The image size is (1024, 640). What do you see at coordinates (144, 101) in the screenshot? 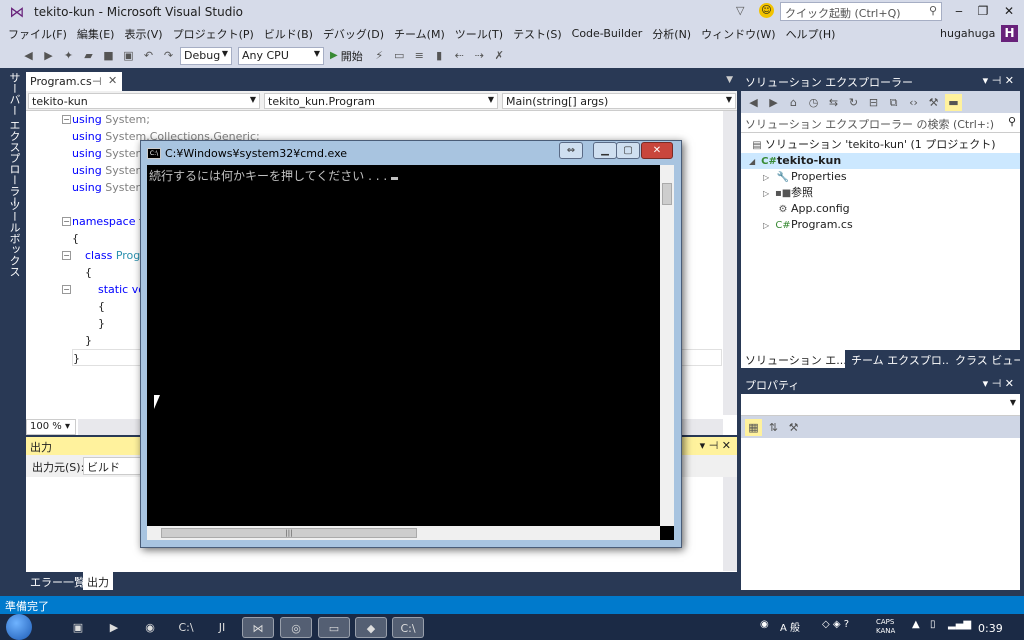
I see `project-nav-select: tekito-kun ▼` at bounding box center [144, 101].